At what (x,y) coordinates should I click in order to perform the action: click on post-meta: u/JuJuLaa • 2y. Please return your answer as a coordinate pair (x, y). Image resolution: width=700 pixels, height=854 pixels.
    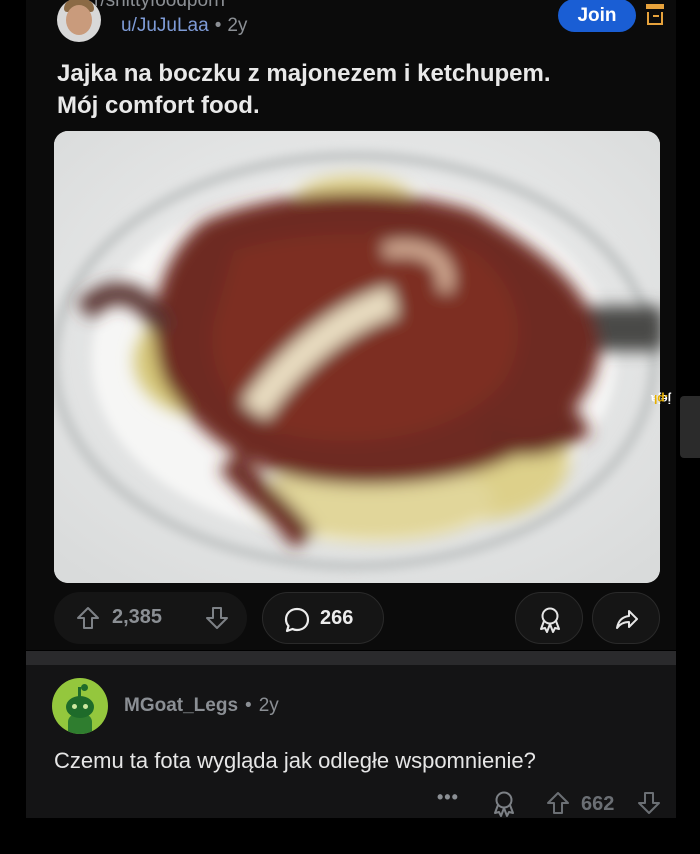
    Looking at the image, I should click on (184, 26).